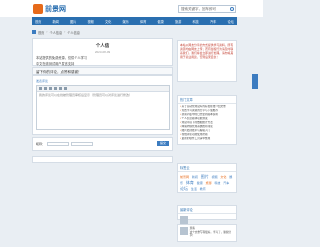  What do you see at coordinates (40, 88) in the screenshot?
I see `bold-icon` at bounding box center [40, 88].